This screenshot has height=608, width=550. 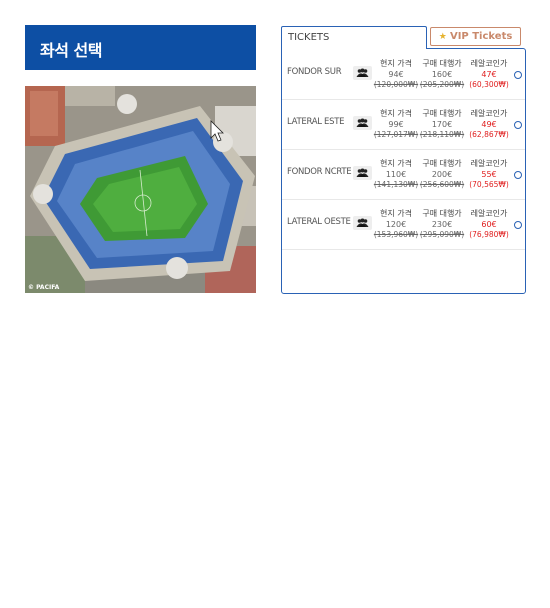 I want to click on agency-price-column: 구매 대행가 170€ (218,110₩), so click(x=442, y=125).